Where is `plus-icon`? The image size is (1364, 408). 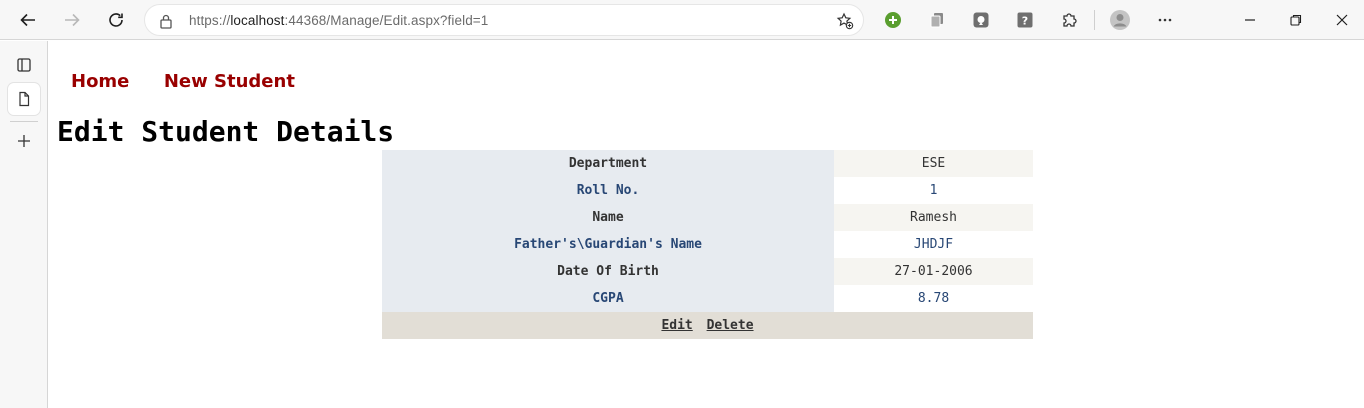 plus-icon is located at coordinates (24, 141).